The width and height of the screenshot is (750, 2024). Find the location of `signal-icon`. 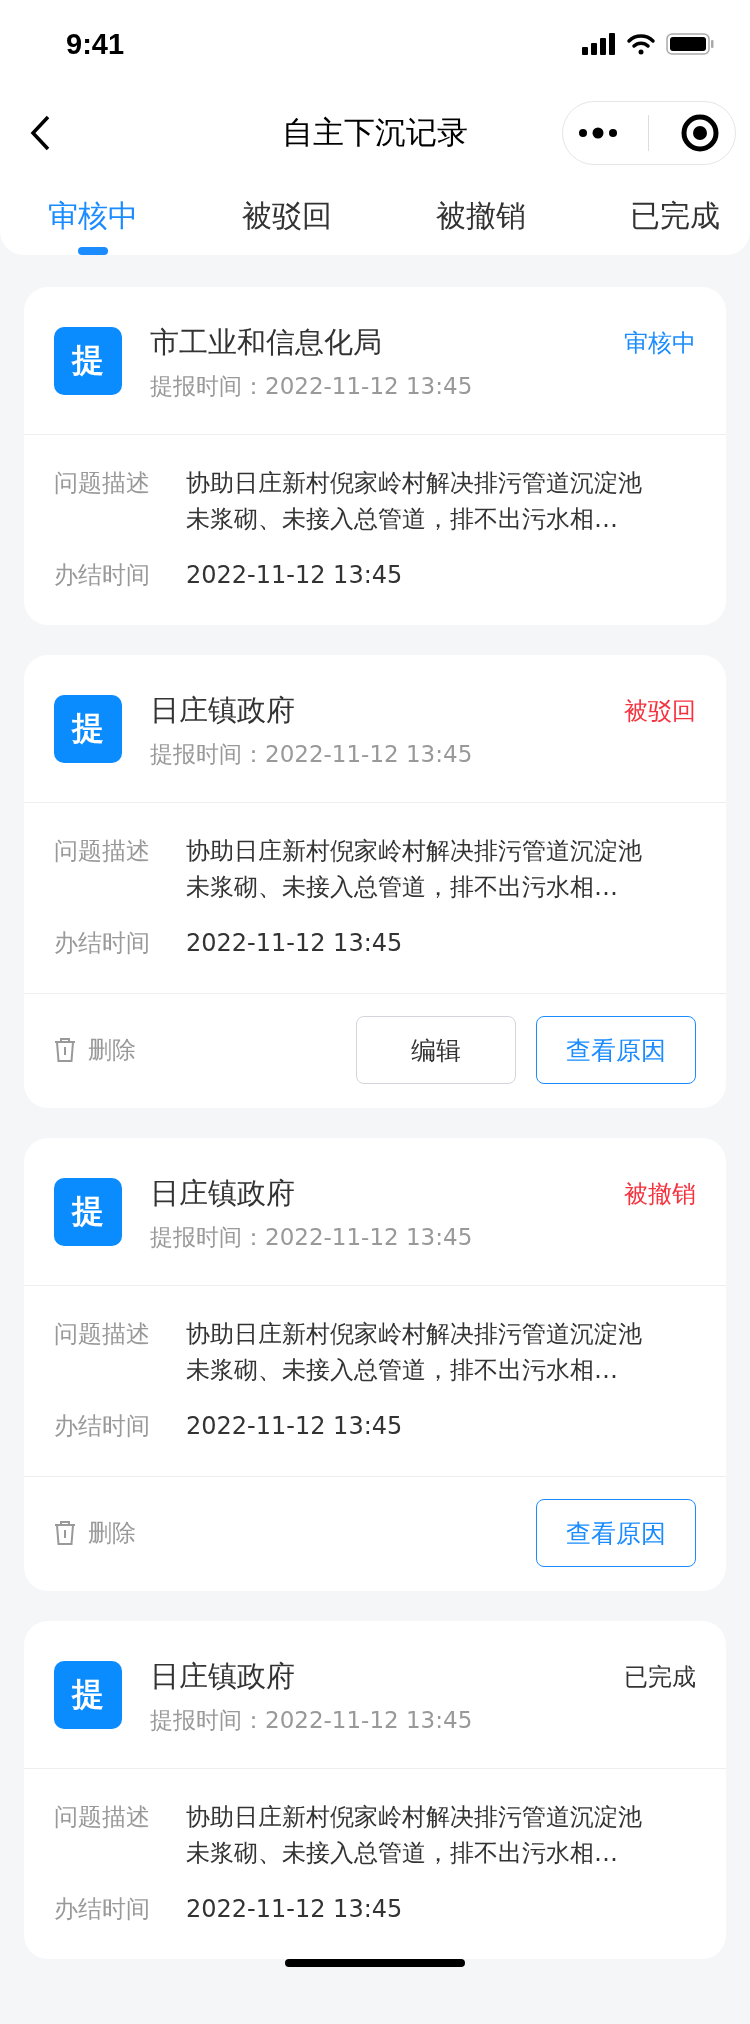

signal-icon is located at coordinates (599, 44).